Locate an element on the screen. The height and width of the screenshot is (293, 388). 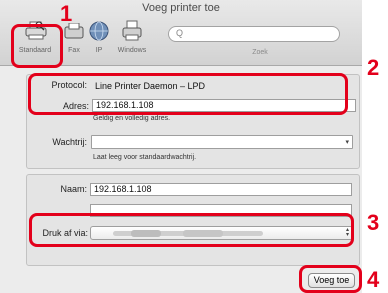
toolbar-item-label: Standaard is located at coordinates (35, 50).